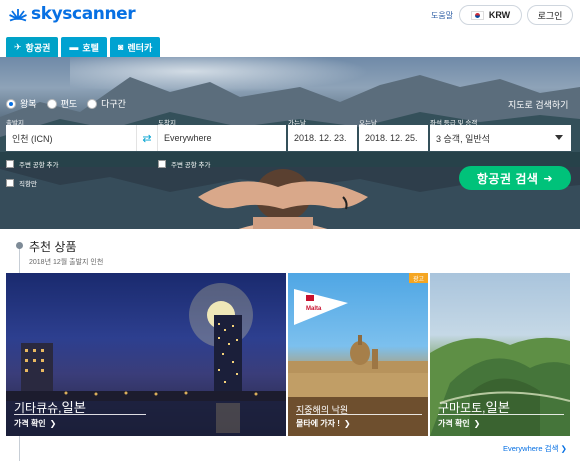  Describe the element at coordinates (442, 15) in the screenshot. I see `help-link: 도움말` at that location.